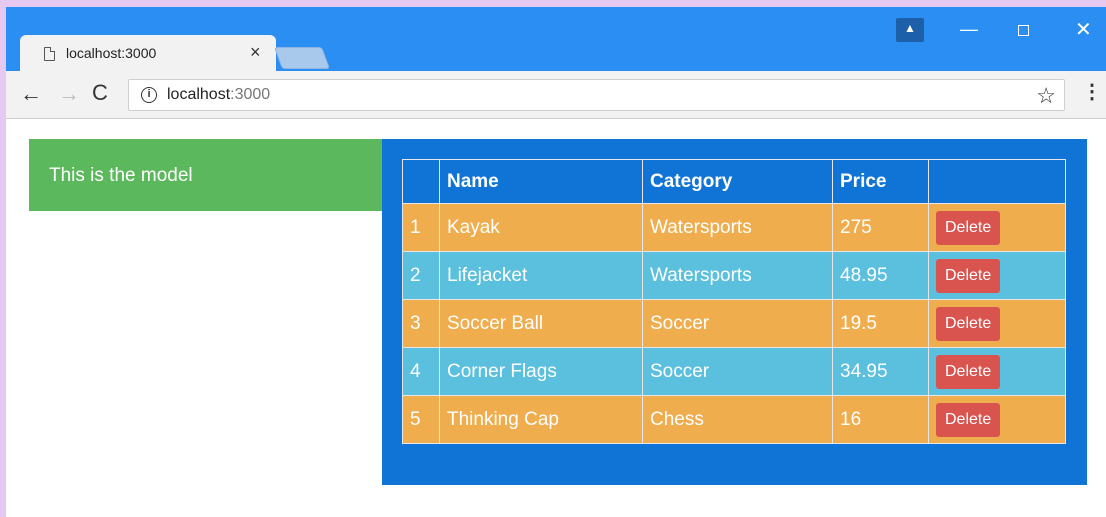  Describe the element at coordinates (880, 419) in the screenshot. I see `cell-price: 16` at that location.